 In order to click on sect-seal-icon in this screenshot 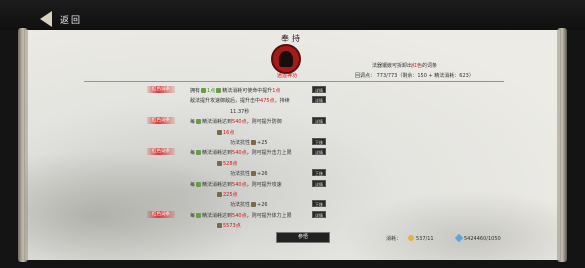, I will do `click(286, 59)`.